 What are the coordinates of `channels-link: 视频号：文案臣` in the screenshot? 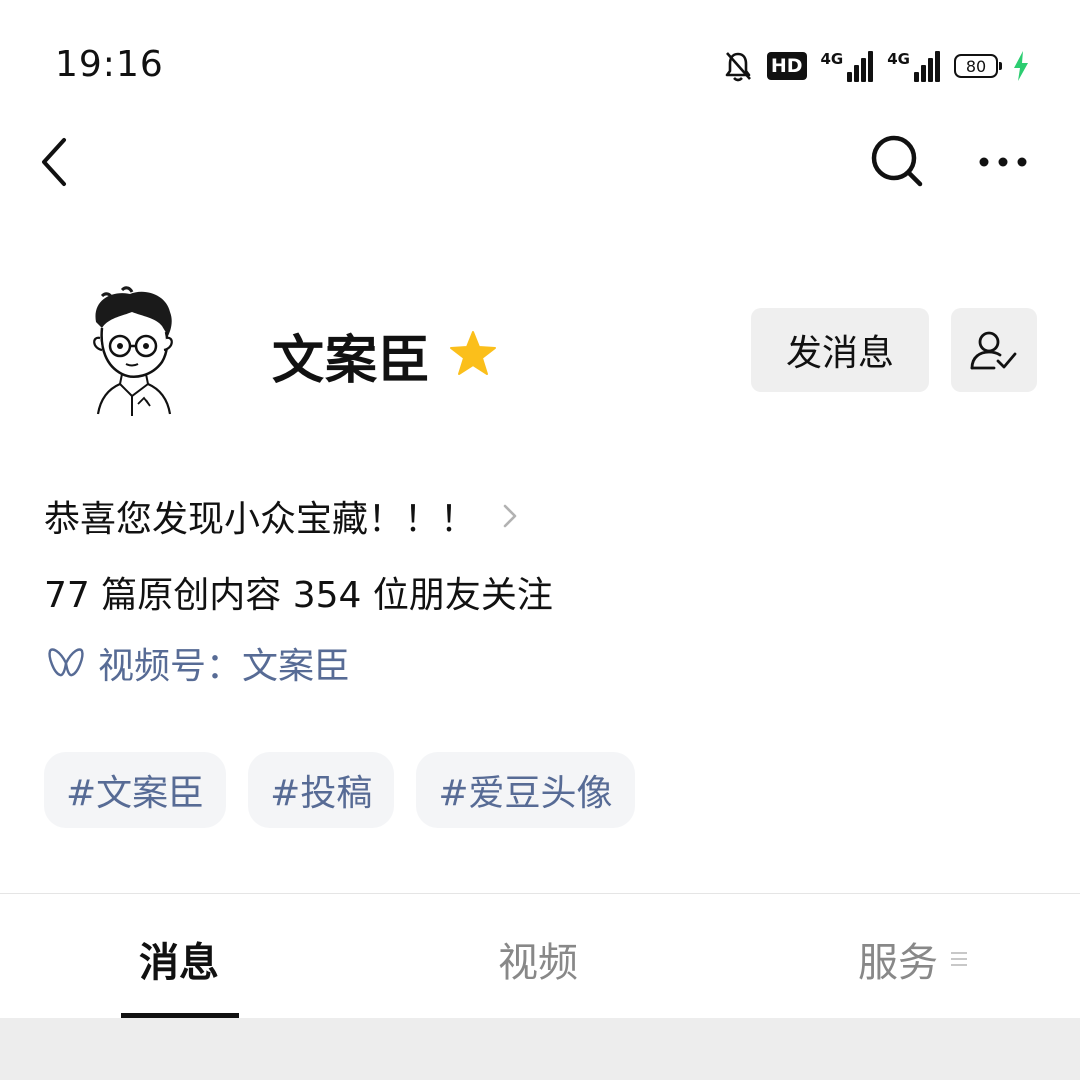 It's located at (197, 663).